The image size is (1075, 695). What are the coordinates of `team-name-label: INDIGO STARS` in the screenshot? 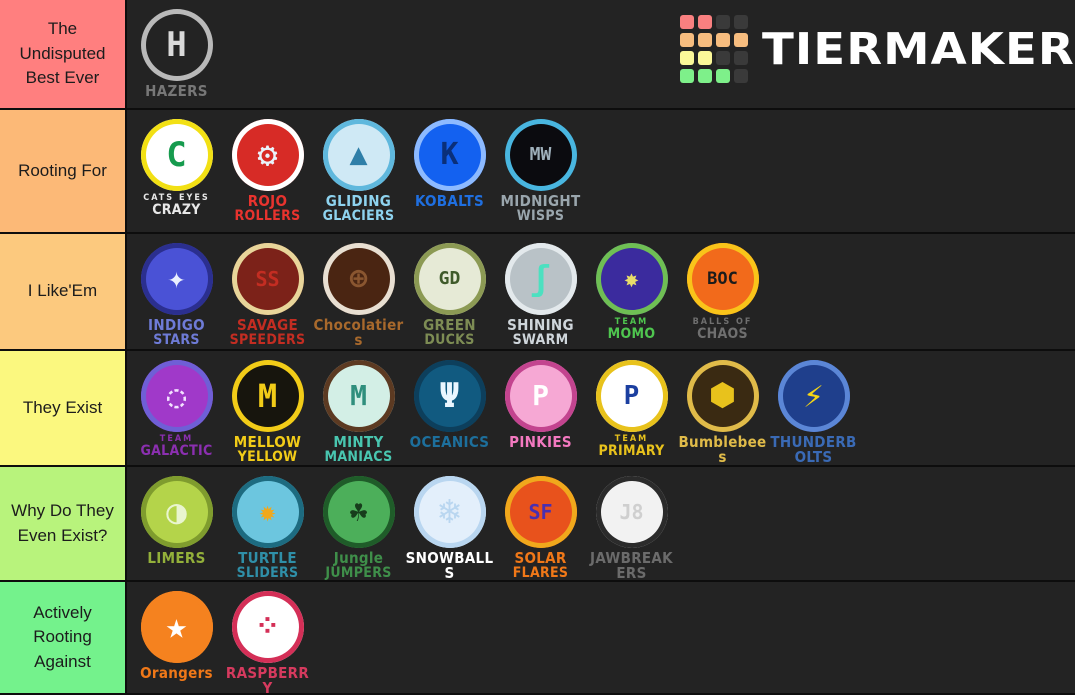 It's located at (176, 332).